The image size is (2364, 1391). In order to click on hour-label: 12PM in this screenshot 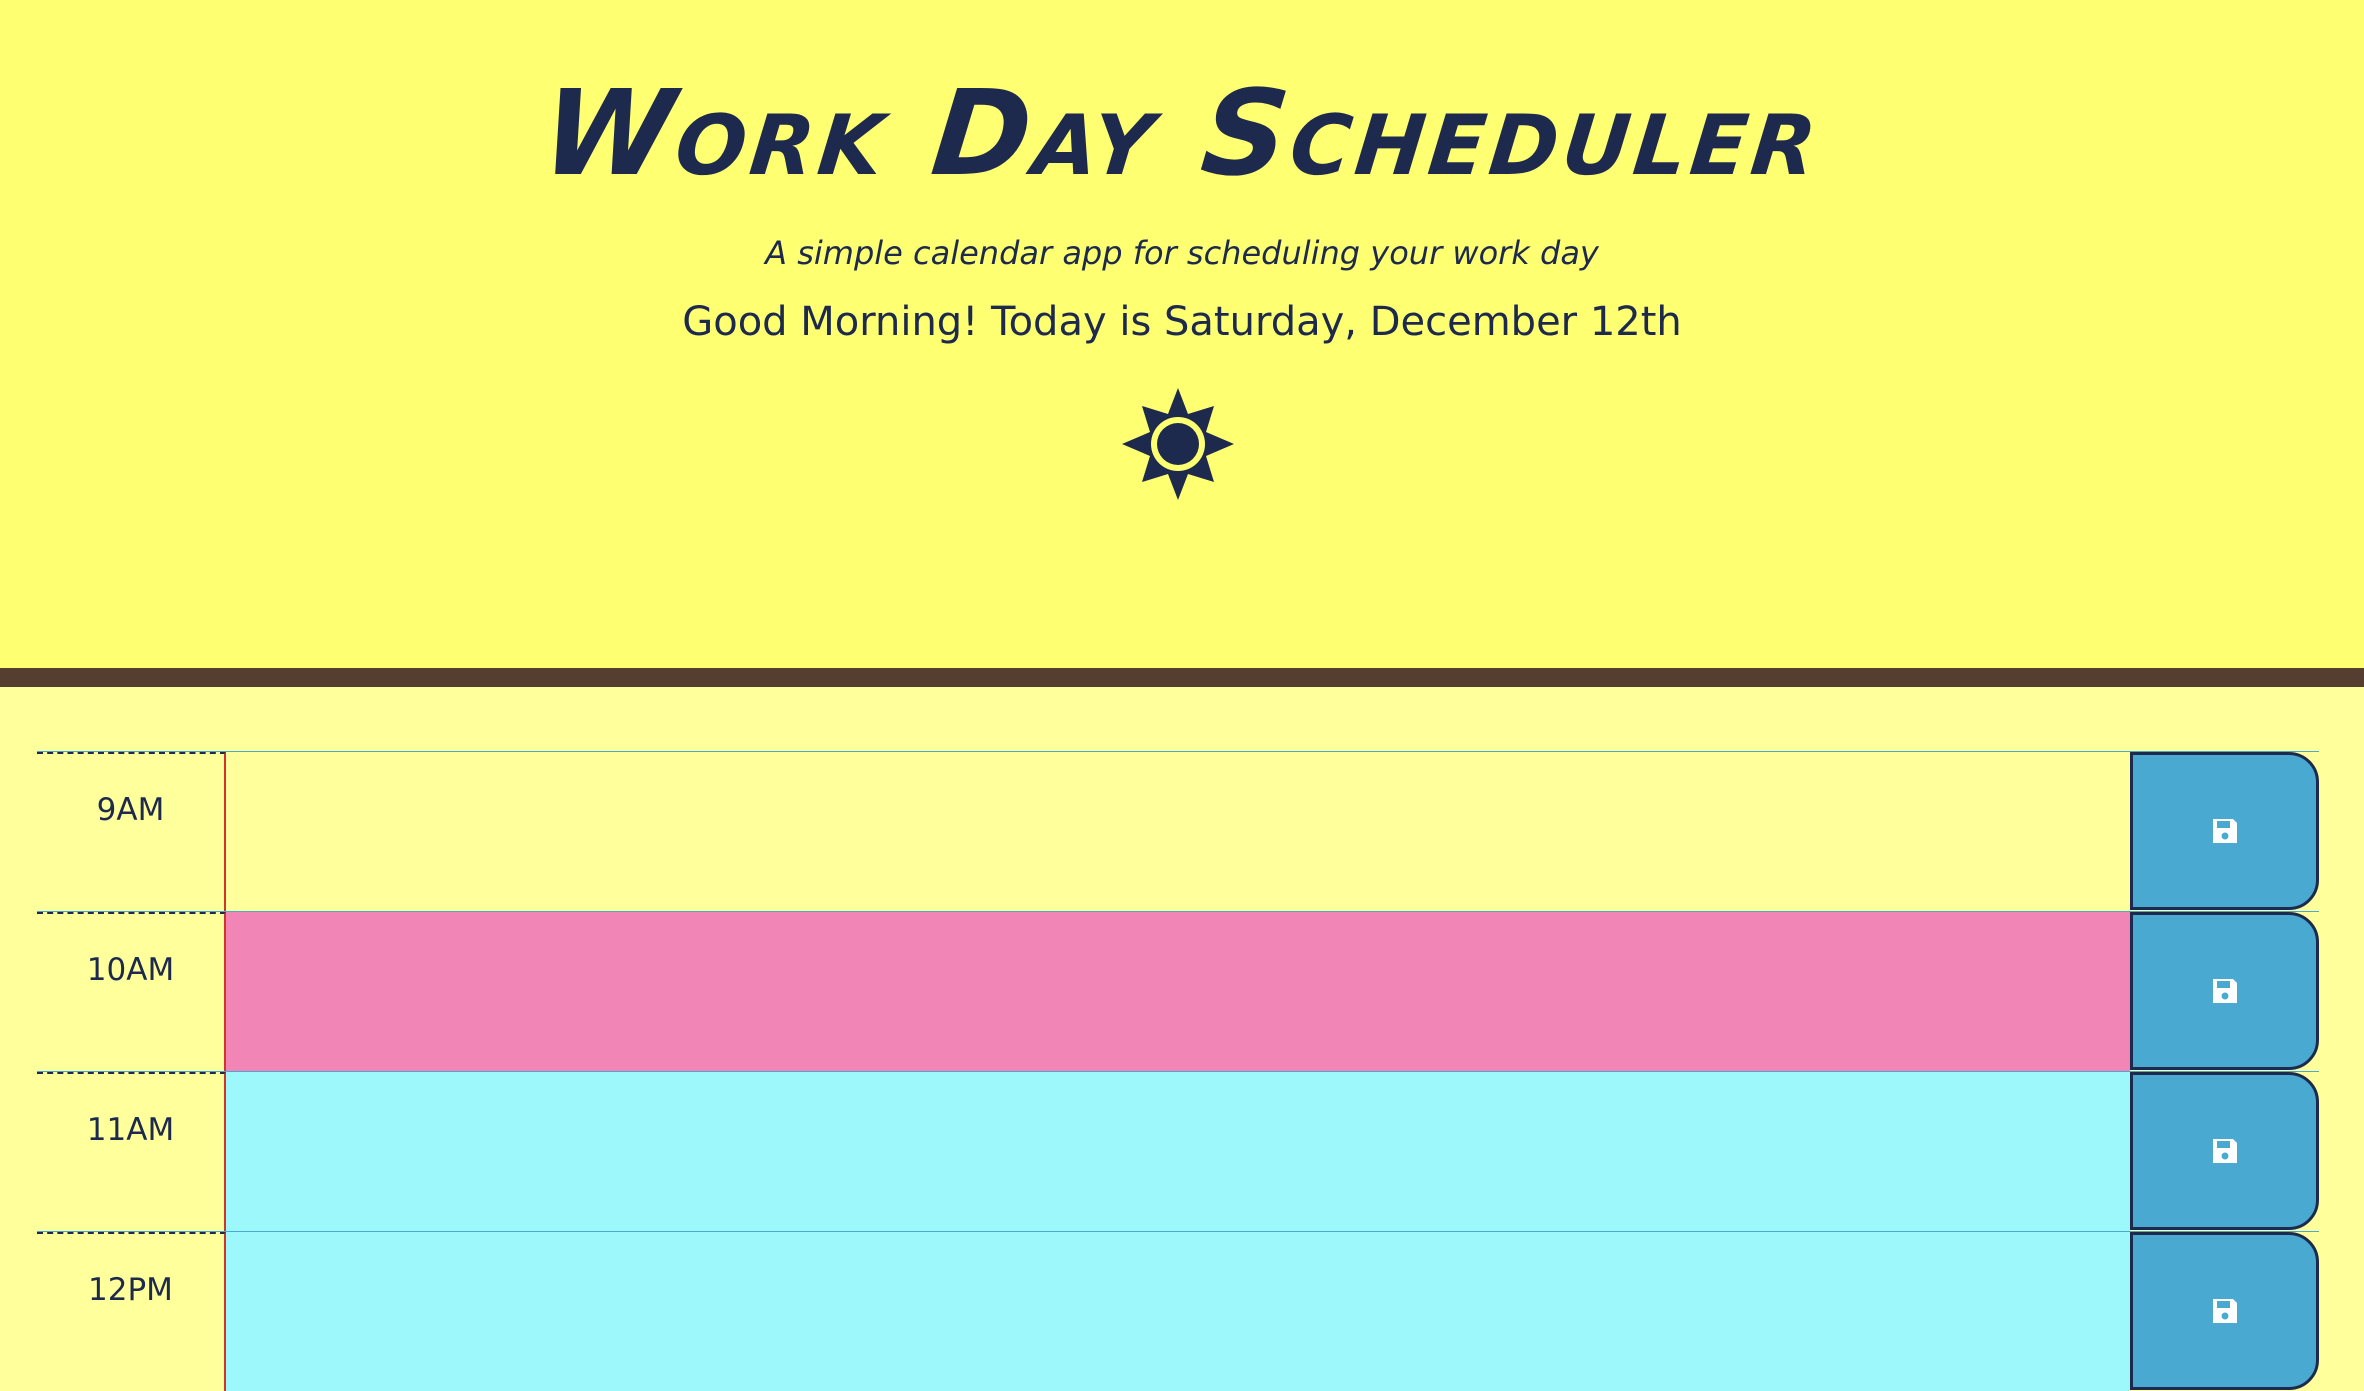, I will do `click(131, 1311)`.